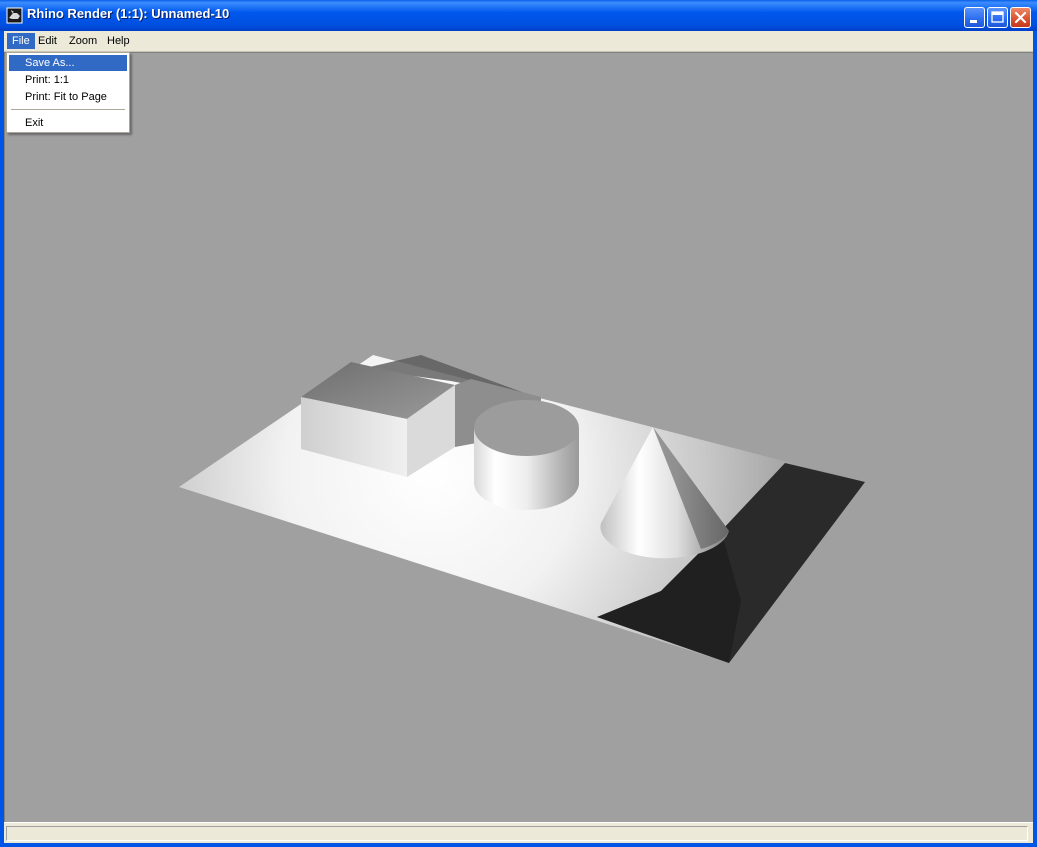 This screenshot has width=1037, height=847. I want to click on menu-zoom: Zoom, so click(83, 41).